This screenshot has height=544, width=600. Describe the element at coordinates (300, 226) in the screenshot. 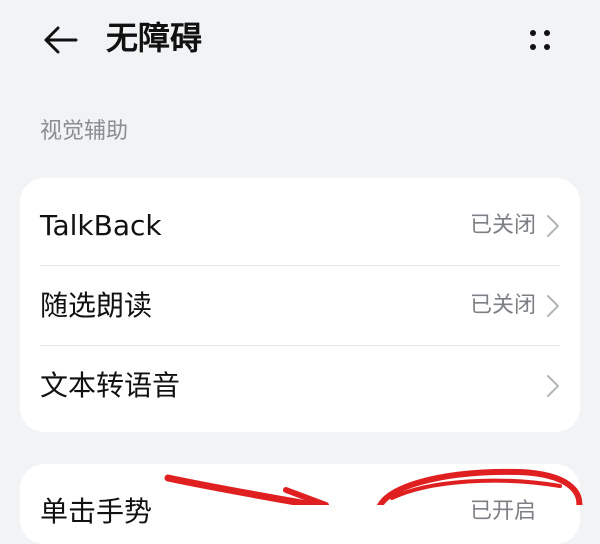

I see `settings-row-talkback: TalkBack 已关闭` at that location.